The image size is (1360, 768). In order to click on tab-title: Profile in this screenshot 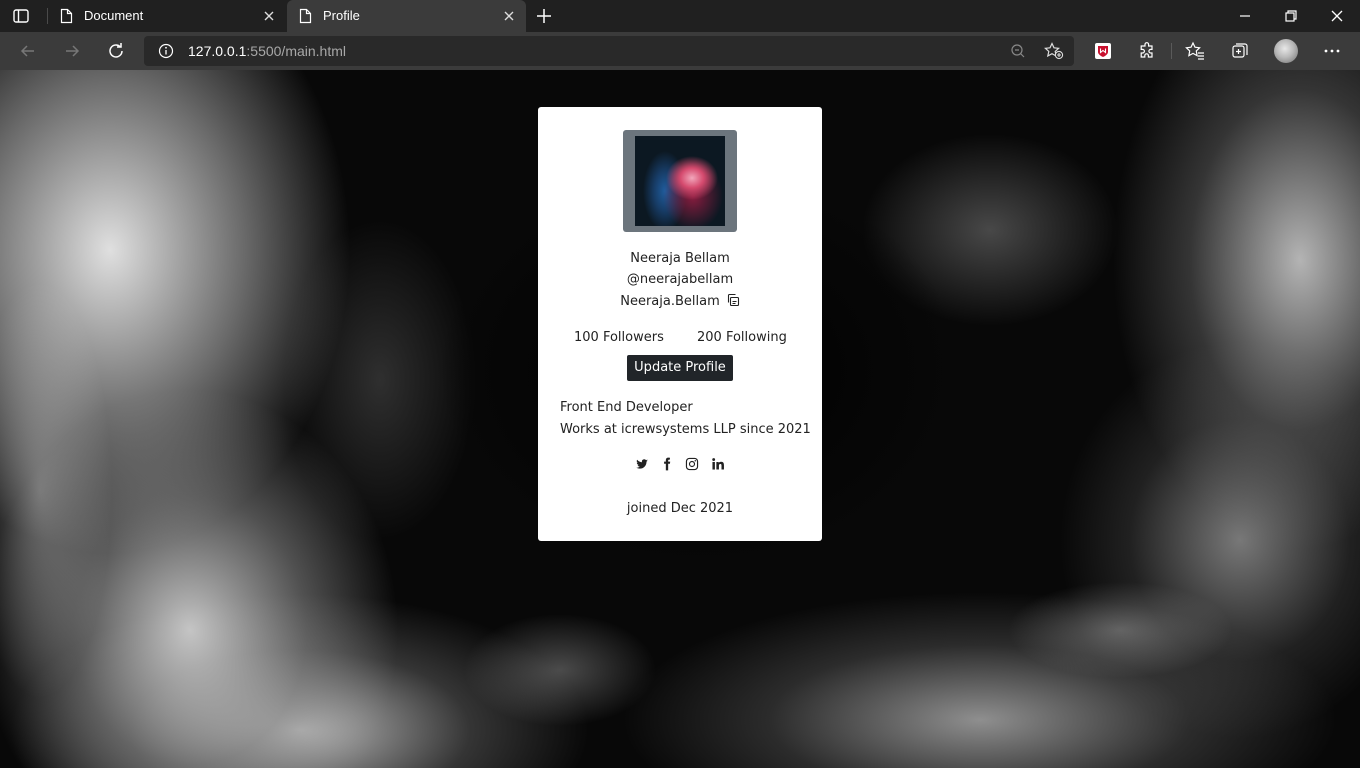, I will do `click(341, 15)`.